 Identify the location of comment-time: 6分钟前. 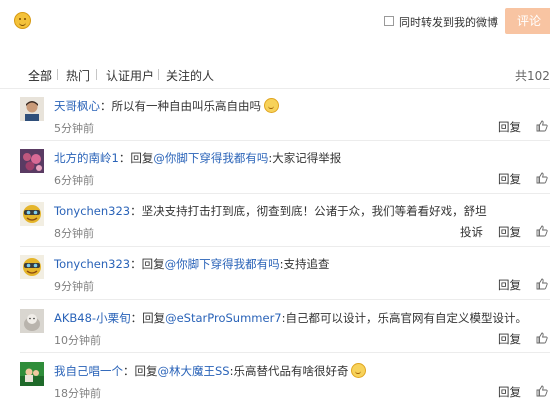
(74, 180).